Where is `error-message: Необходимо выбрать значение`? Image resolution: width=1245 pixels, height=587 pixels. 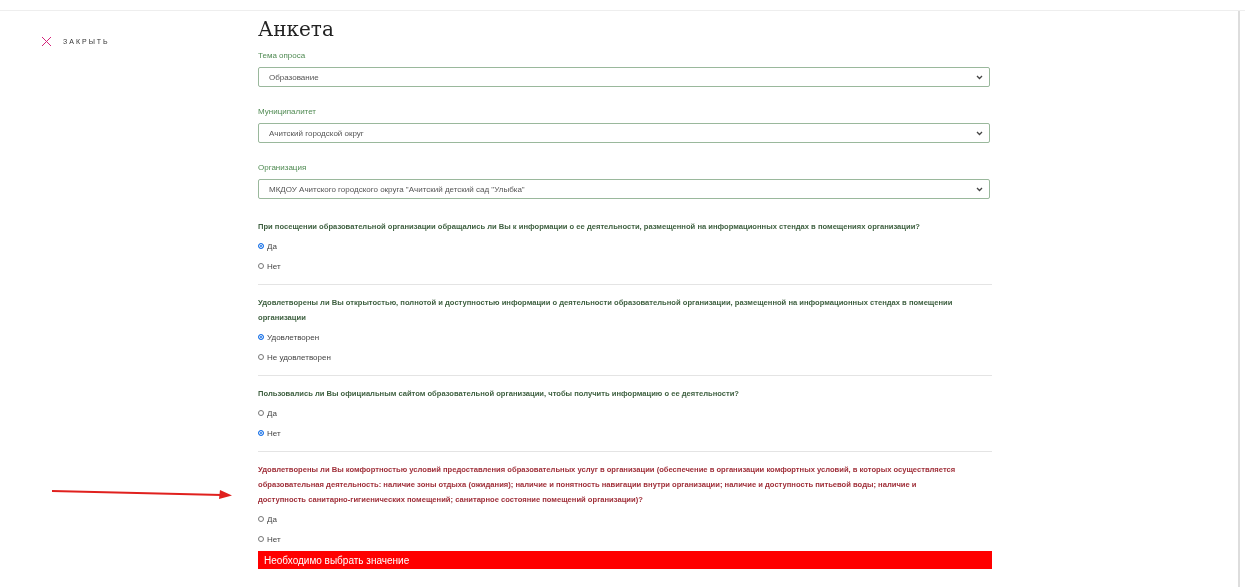
error-message: Необходимо выбрать значение is located at coordinates (625, 560).